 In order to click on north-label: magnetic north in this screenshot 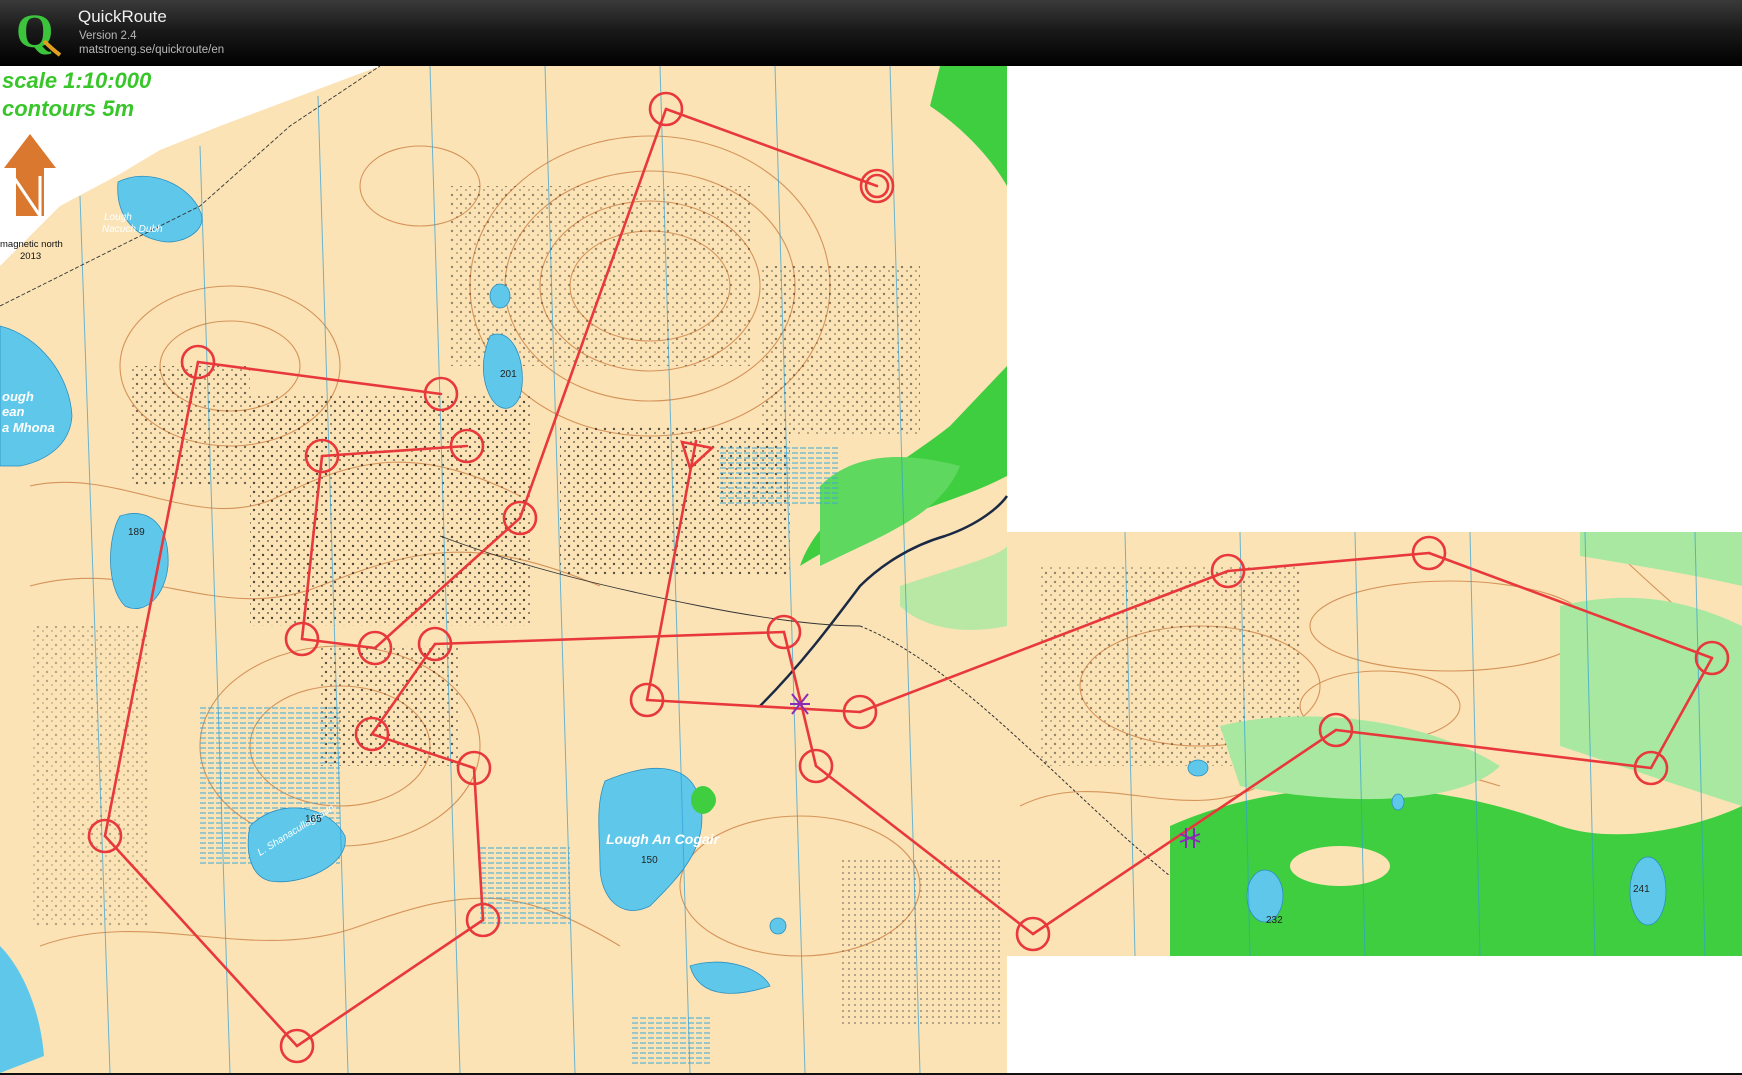, I will do `click(31, 244)`.